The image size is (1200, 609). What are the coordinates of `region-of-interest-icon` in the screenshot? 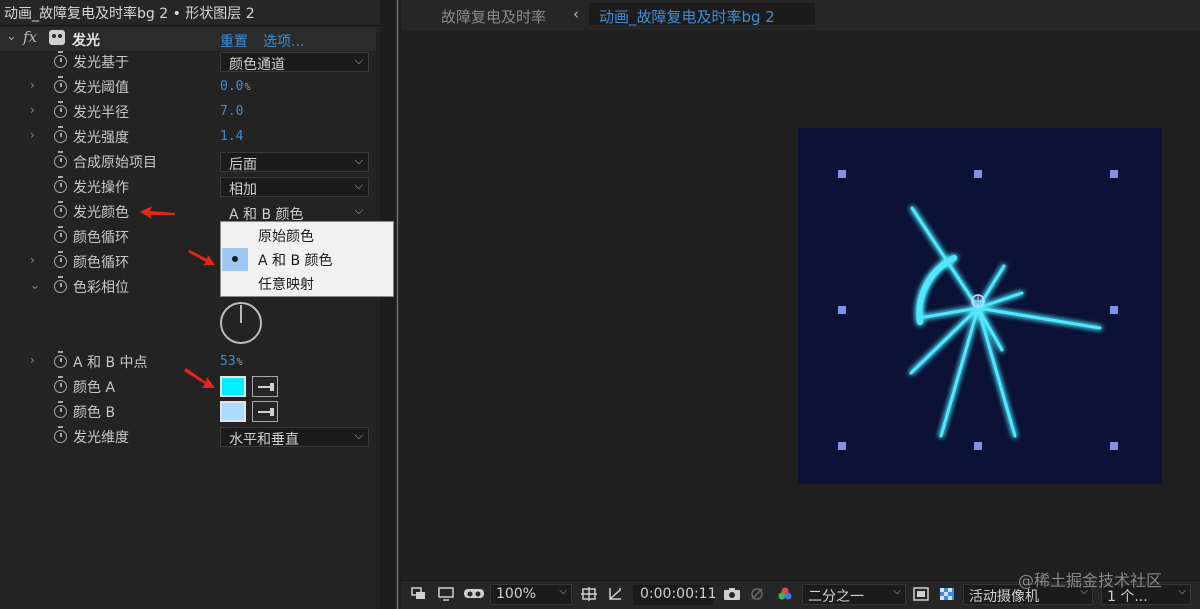 It's located at (921, 594).